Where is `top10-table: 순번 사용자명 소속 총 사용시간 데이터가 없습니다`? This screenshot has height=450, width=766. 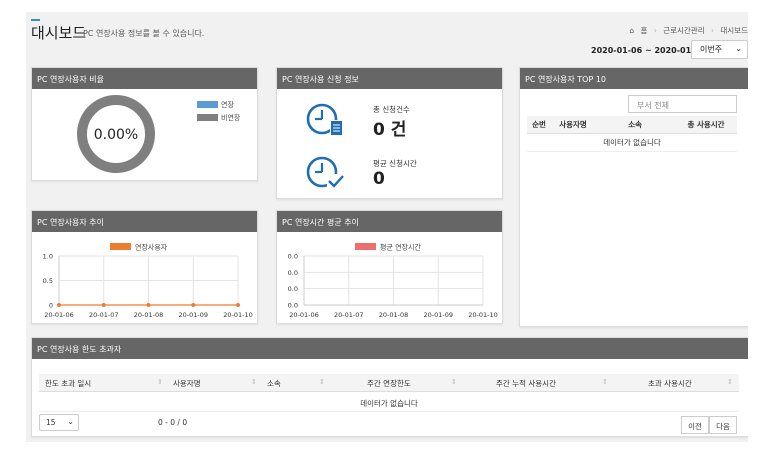
top10-table: 순번 사용자명 소속 총 사용시간 데이터가 없습니다 is located at coordinates (632, 134).